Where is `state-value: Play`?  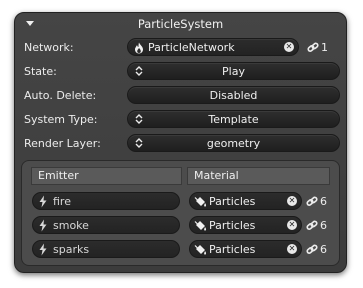 state-value: Play is located at coordinates (233, 71).